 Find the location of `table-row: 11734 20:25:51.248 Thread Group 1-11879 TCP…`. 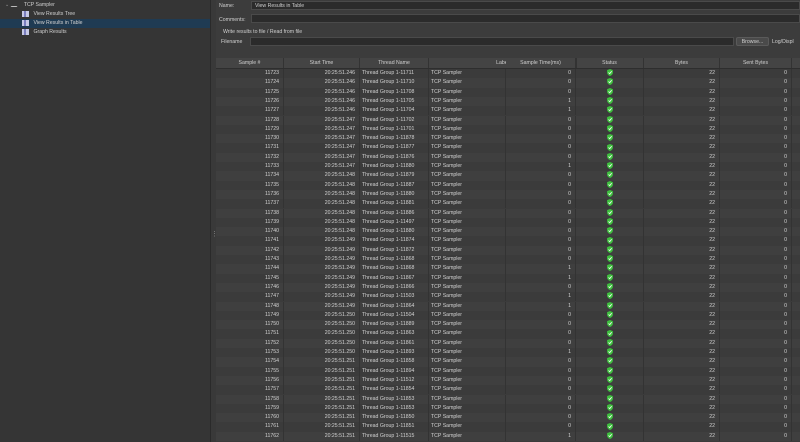

table-row: 11734 20:25:51.248 Thread Group 1-11879 TCP… is located at coordinates (508, 176).